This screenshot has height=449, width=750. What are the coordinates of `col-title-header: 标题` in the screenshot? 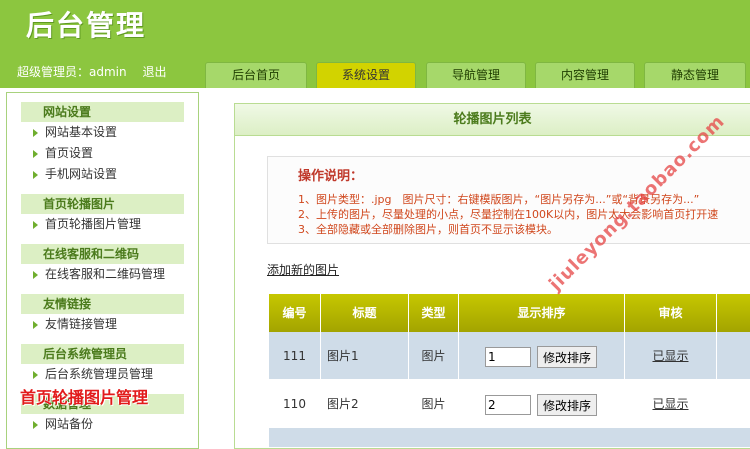 It's located at (365, 313).